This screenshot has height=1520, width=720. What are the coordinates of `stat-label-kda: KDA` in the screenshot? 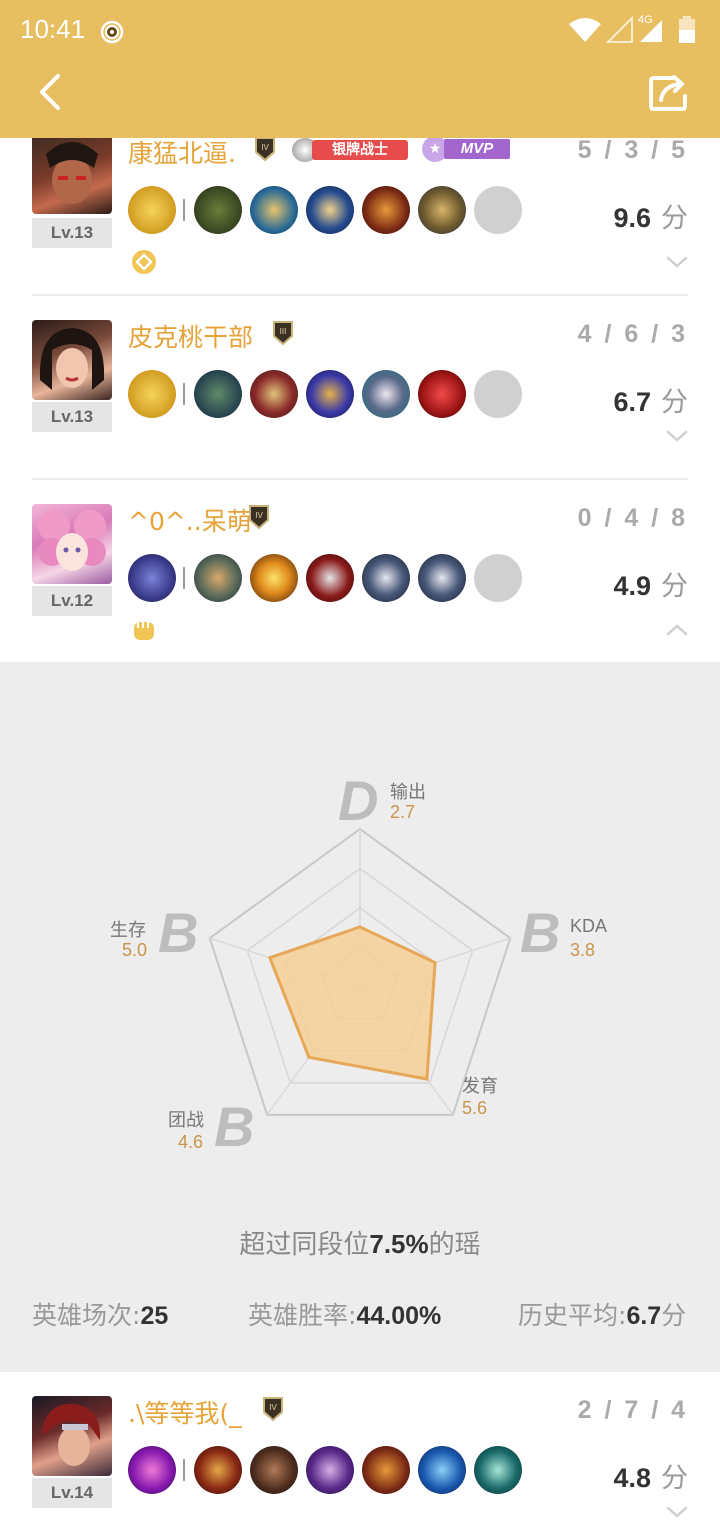 It's located at (589, 926).